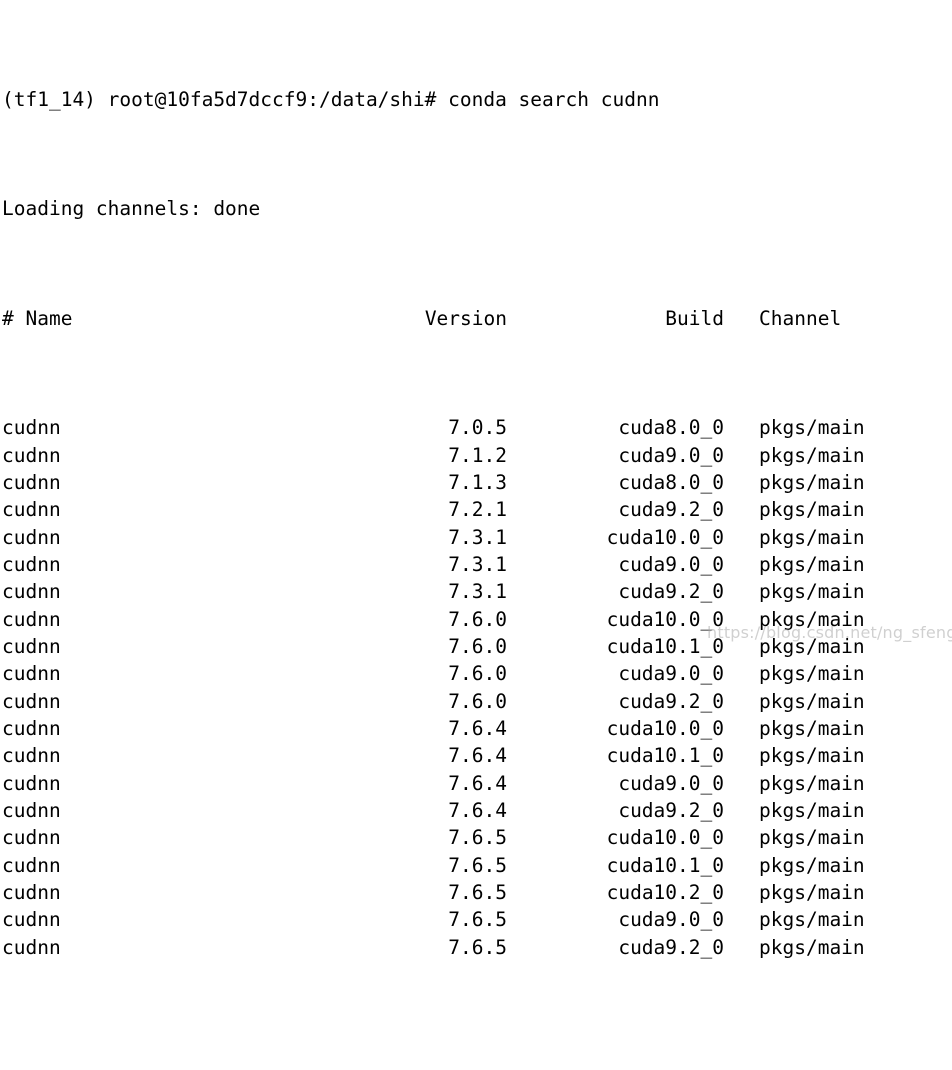 The height and width of the screenshot is (1070, 952). I want to click on table-row: cudnn 7.6.5 cuda10.2_0 pkgs/main, so click(477, 892).